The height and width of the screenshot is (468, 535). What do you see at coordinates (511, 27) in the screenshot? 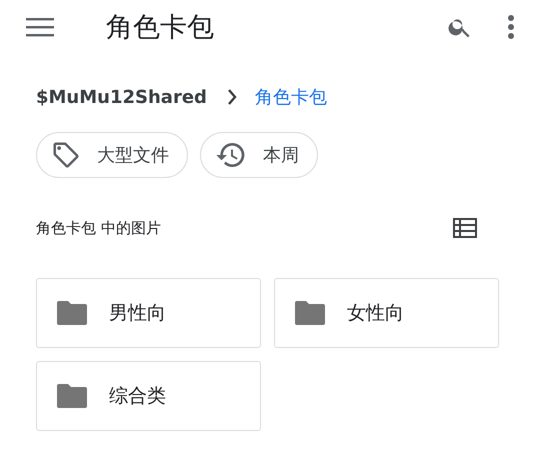
I see `more-options-icon` at bounding box center [511, 27].